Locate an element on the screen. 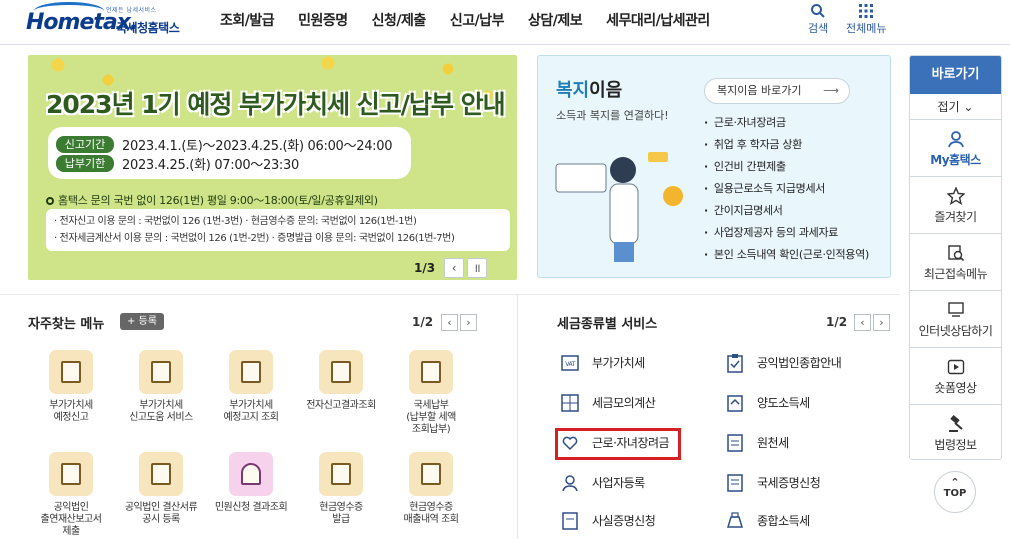  favorites-next-button: › is located at coordinates (468, 322).